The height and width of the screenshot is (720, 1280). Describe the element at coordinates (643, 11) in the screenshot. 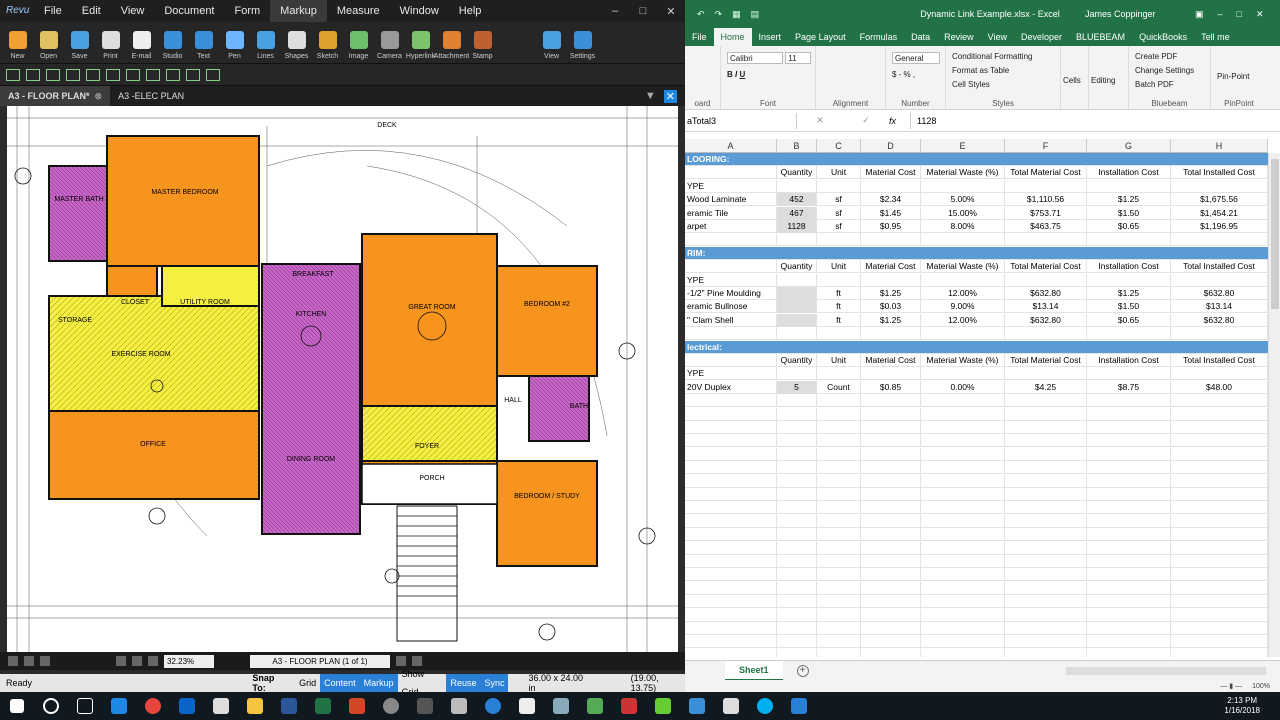

I see `maximize-icon: □` at that location.